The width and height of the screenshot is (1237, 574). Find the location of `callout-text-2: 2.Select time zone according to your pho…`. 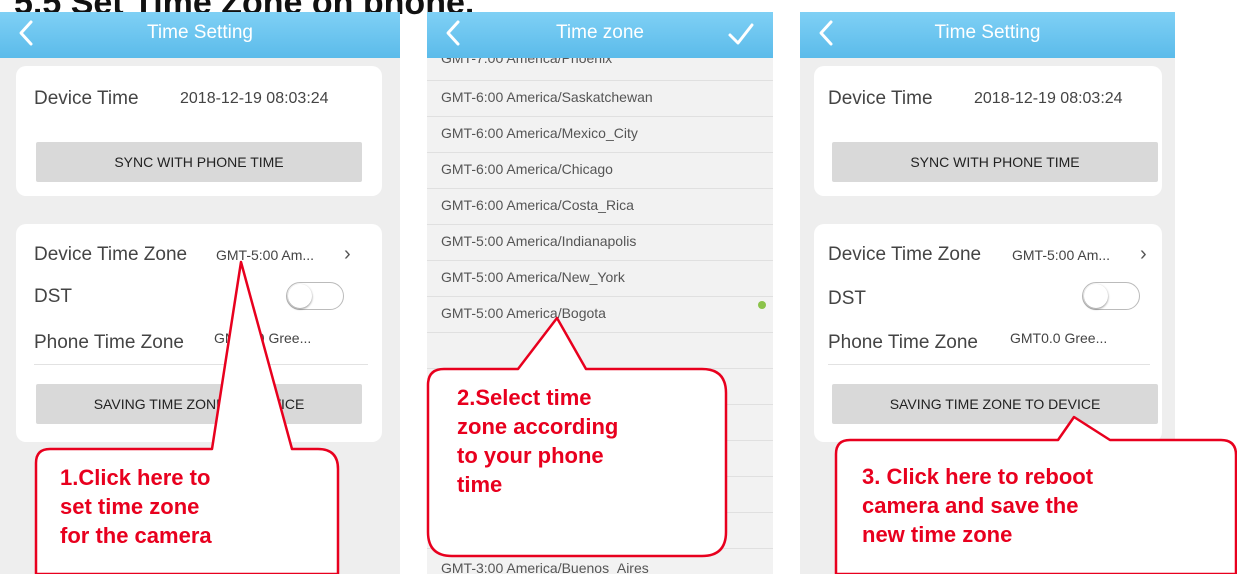

callout-text-2: 2.Select time zone according to your pho… is located at coordinates (538, 441).